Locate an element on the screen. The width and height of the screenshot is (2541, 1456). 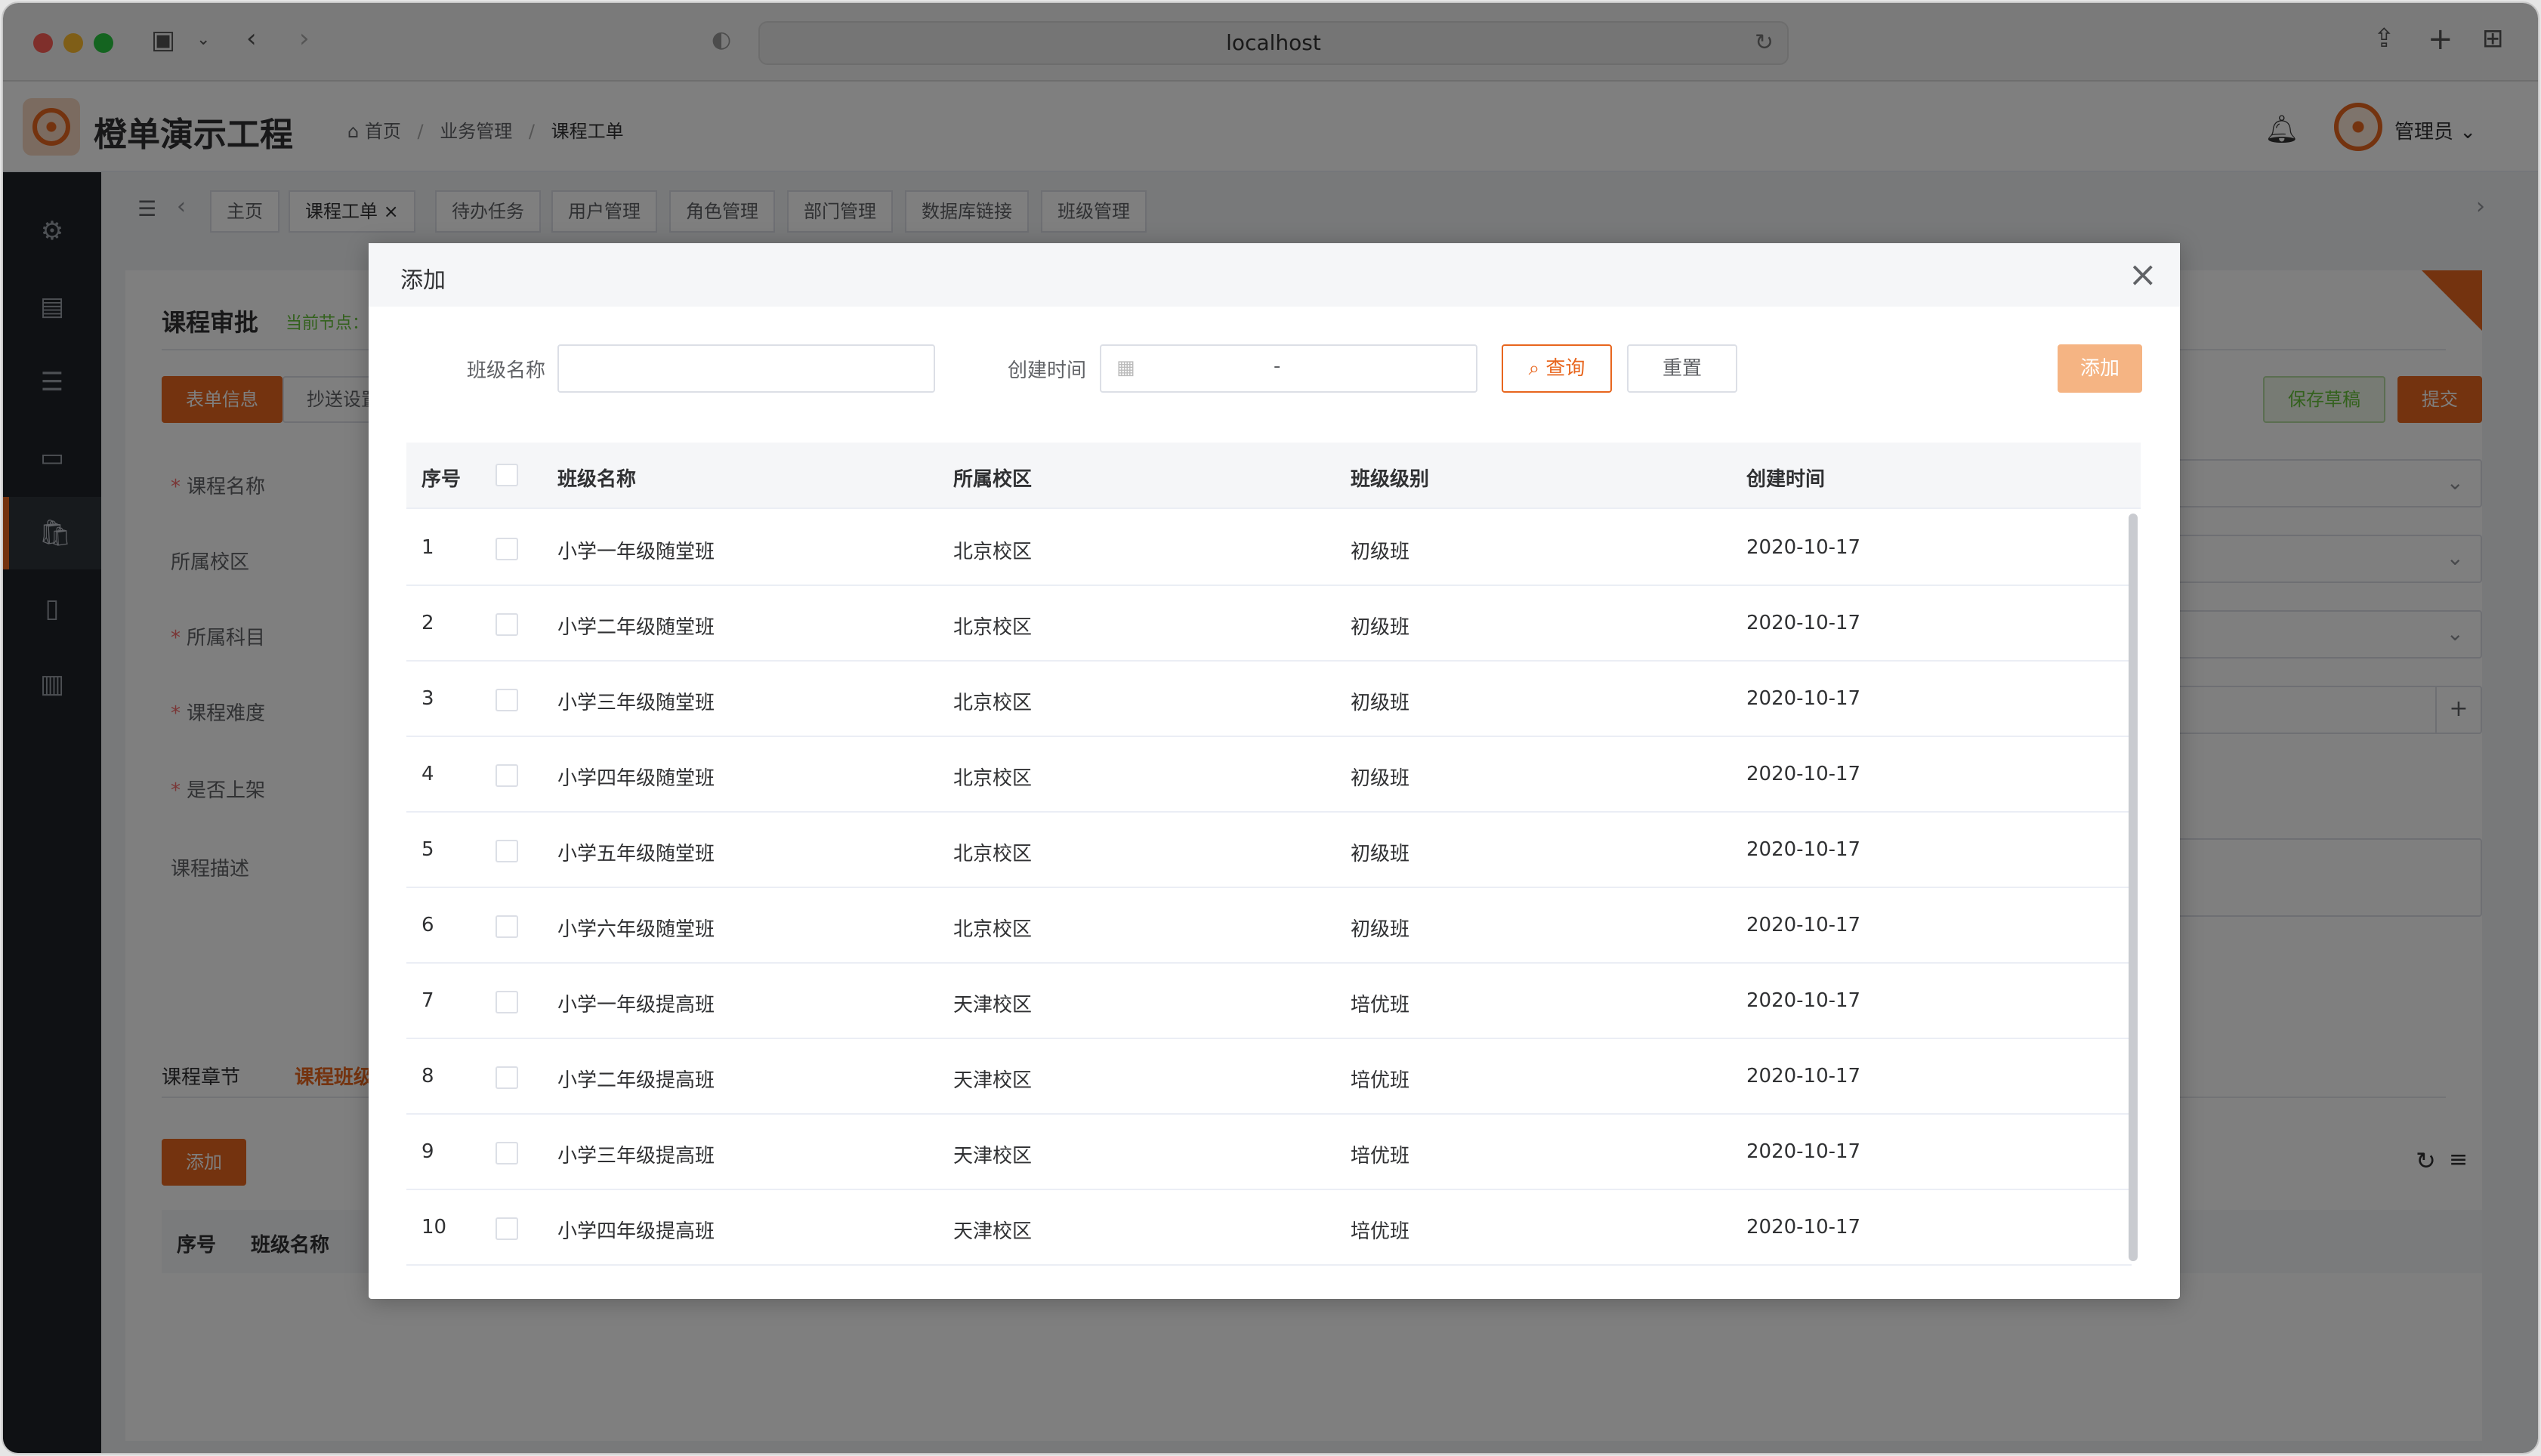
cell-class-name: 小学四年级随堂班 is located at coordinates (636, 778).